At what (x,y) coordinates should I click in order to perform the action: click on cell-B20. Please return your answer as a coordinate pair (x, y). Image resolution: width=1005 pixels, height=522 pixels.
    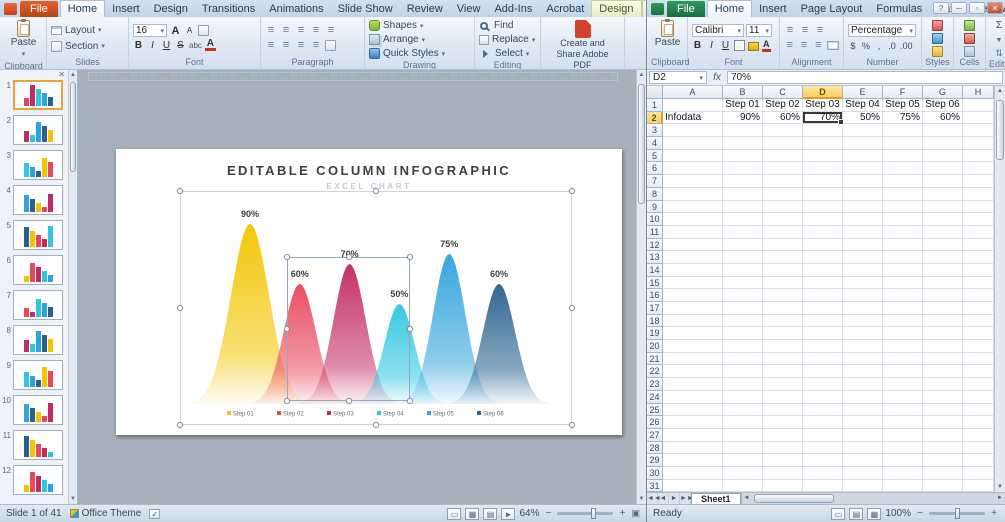
    Looking at the image, I should click on (743, 346).